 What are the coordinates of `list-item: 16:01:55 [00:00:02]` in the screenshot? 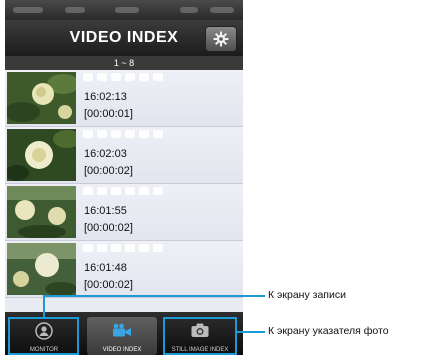 It's located at (124, 212).